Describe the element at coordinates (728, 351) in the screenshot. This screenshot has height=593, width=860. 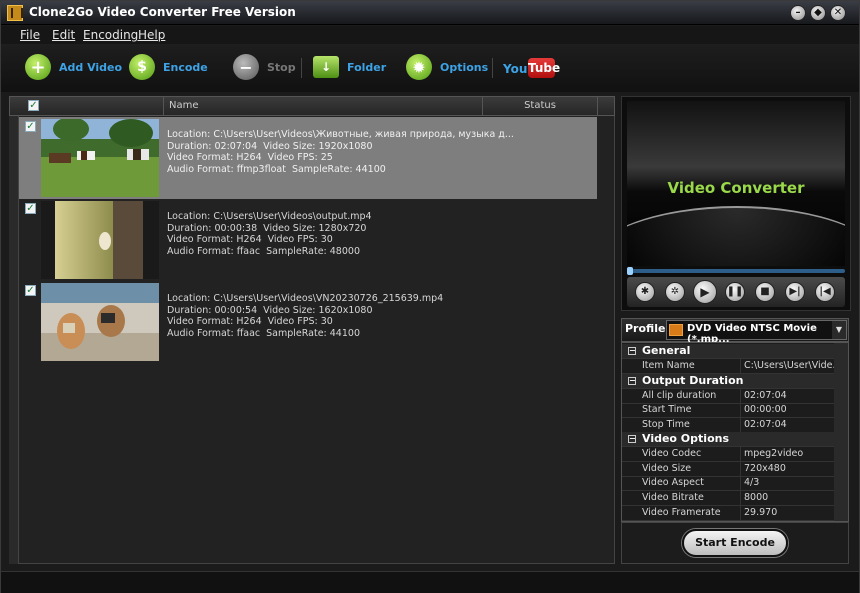
I see `group-general: − General` at that location.